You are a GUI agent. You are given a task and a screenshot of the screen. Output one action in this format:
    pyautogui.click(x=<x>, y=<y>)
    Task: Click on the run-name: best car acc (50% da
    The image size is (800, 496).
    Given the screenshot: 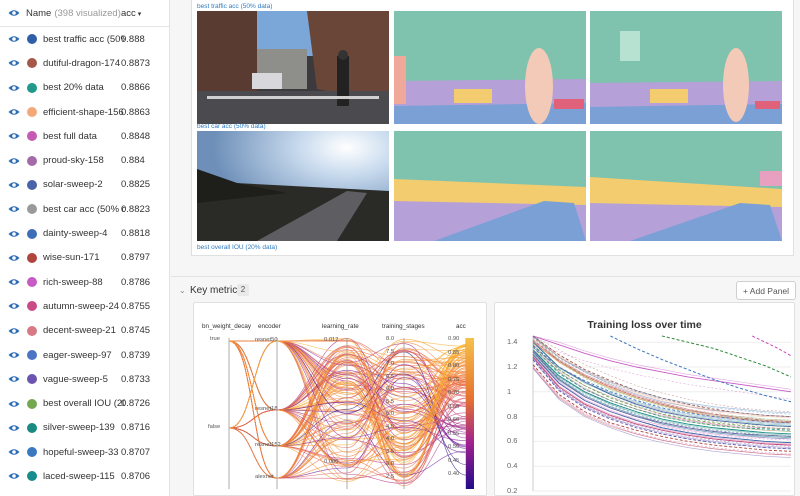 What is the action you would take?
    pyautogui.click(x=84, y=209)
    